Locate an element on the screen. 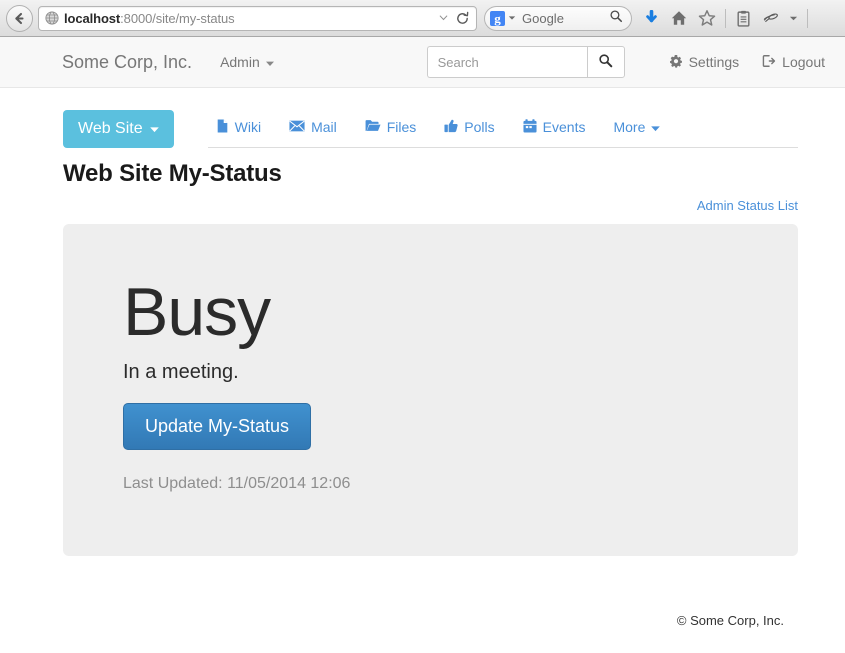 The width and height of the screenshot is (845, 653). admin-status-list-link: Admin Status List is located at coordinates (747, 205).